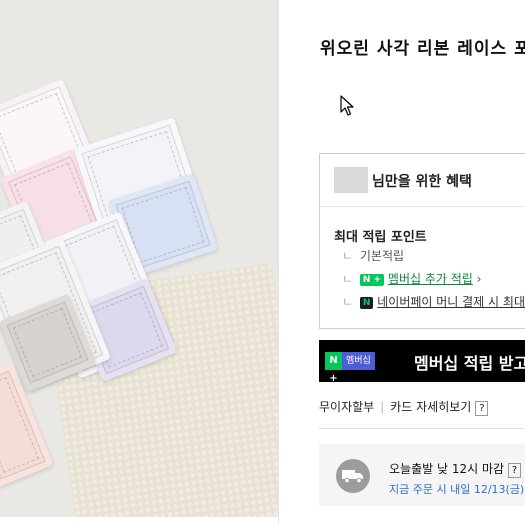  Describe the element at coordinates (451, 302) in the screenshot. I see `npay-money-link: 네이버페이 머니 결제 시 최대` at that location.